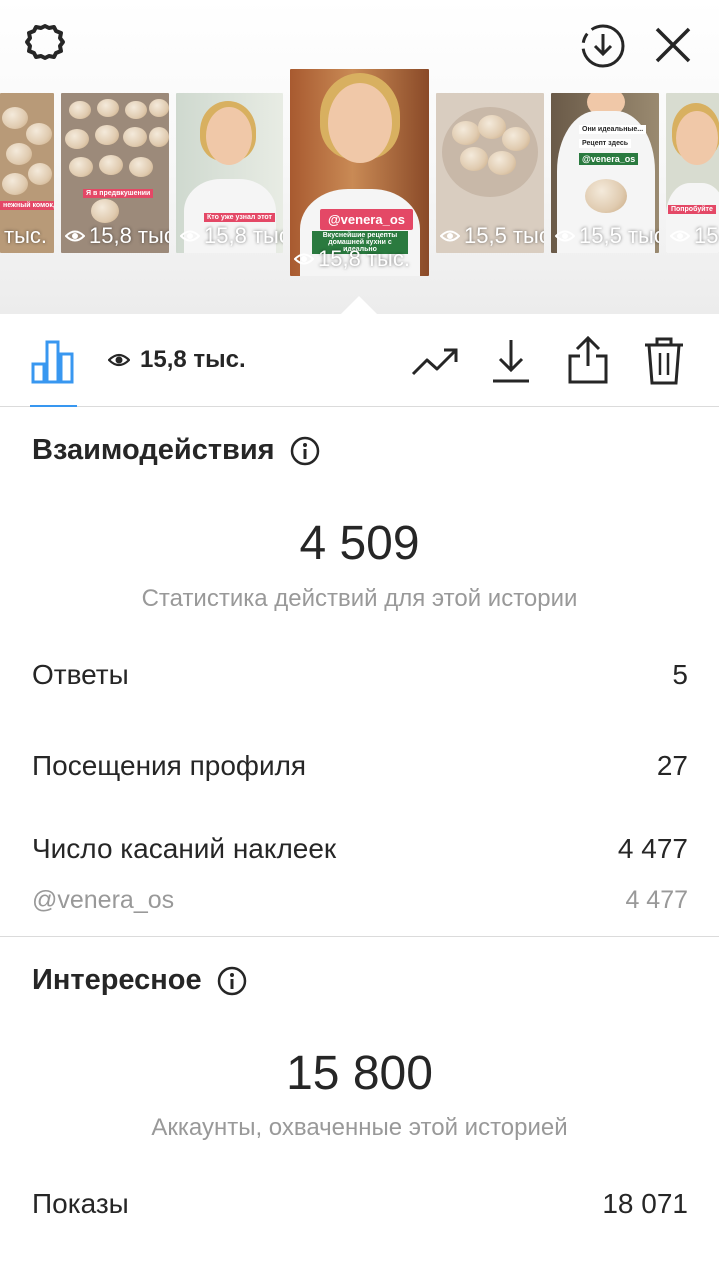 This screenshot has height=1280, width=719. What do you see at coordinates (52, 362) in the screenshot?
I see `insights-icon` at bounding box center [52, 362].